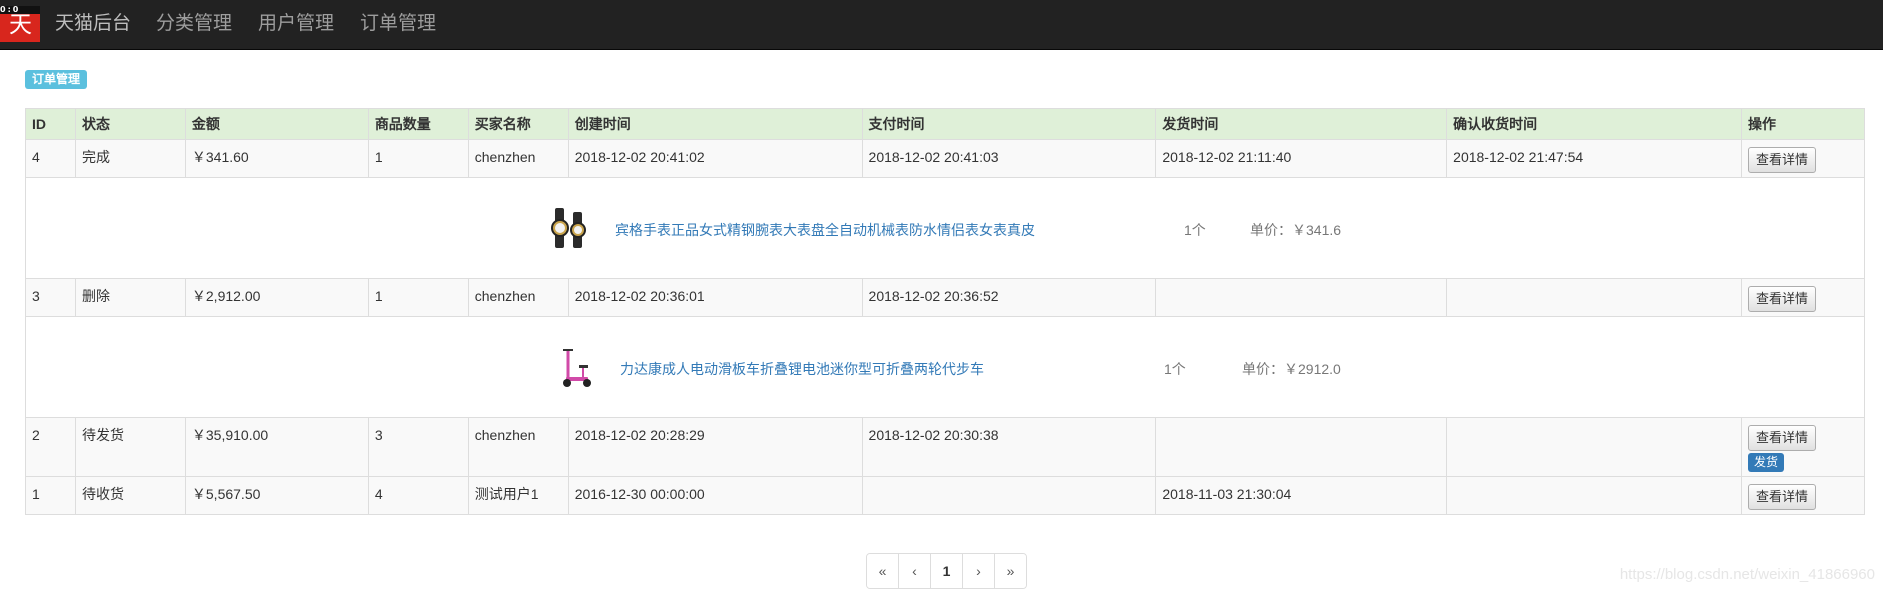 This screenshot has width=1883, height=592. I want to click on header-shipped: 发货时间, so click(1301, 124).